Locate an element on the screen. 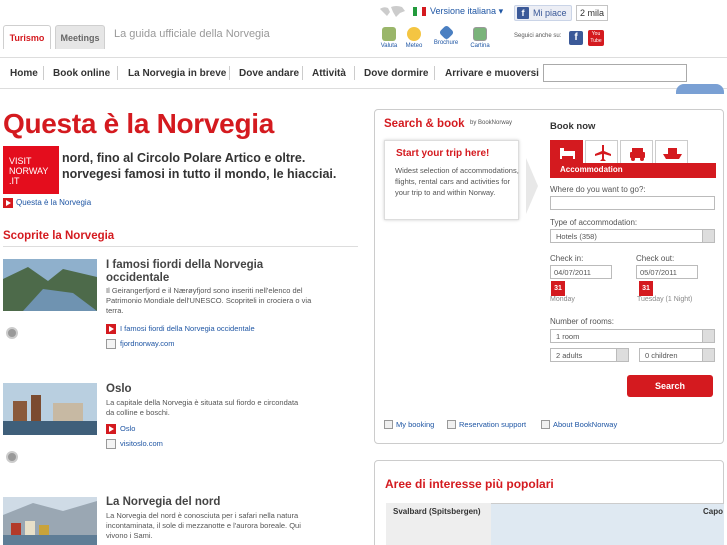 The height and width of the screenshot is (545, 727). booking-search-button: Search is located at coordinates (670, 386).